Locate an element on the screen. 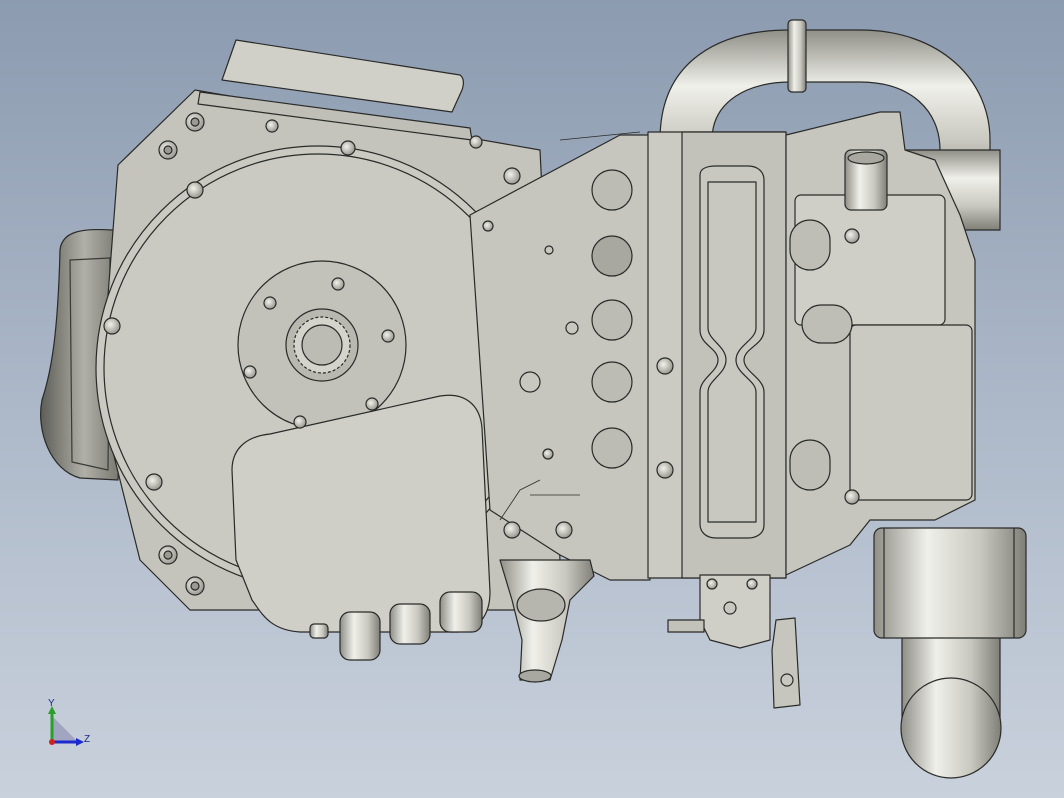  carburetor is located at coordinates (734, 641).